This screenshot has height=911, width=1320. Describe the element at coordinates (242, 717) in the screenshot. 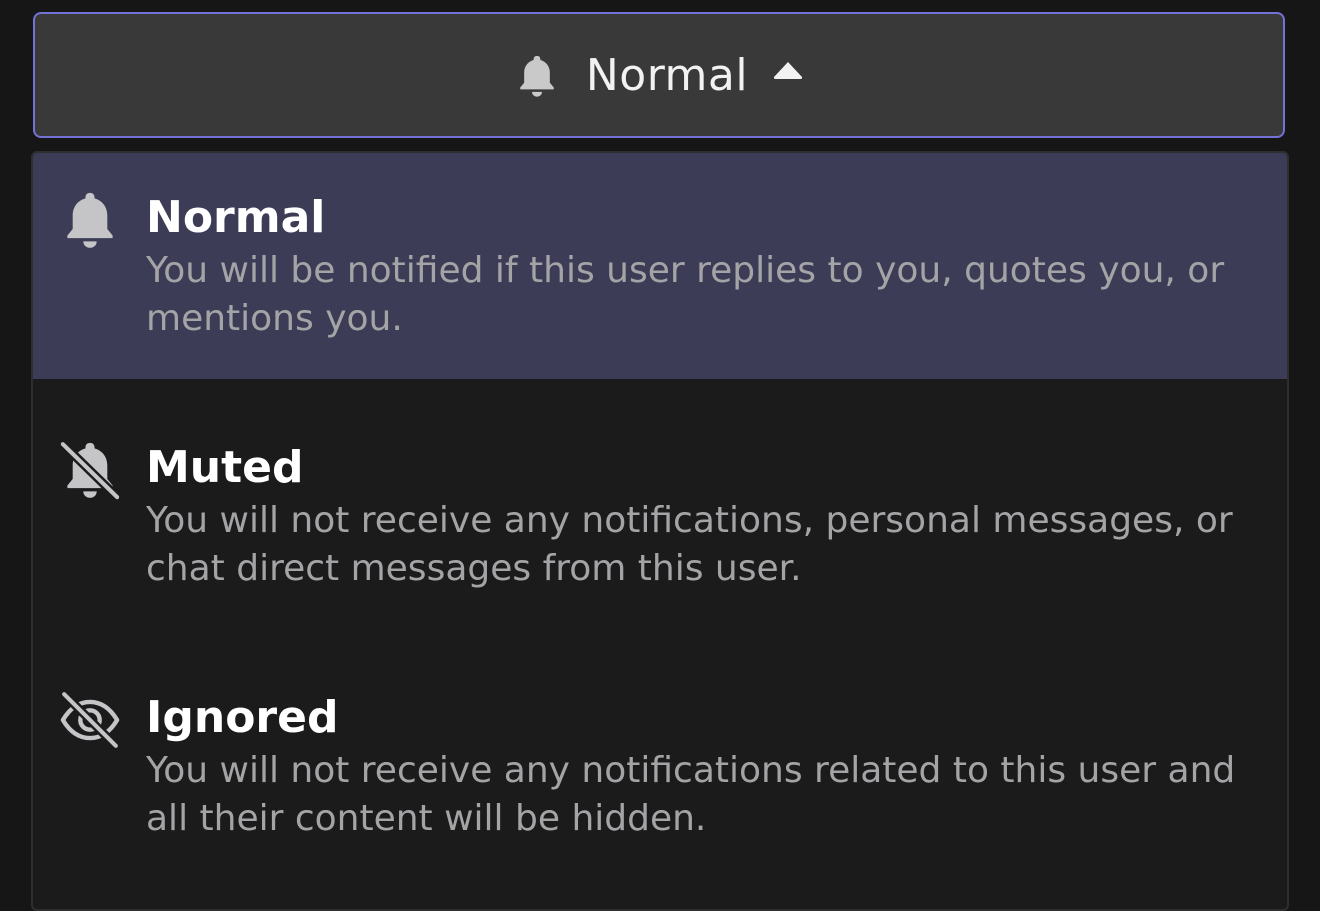

I see `option-title: Ignored` at that location.